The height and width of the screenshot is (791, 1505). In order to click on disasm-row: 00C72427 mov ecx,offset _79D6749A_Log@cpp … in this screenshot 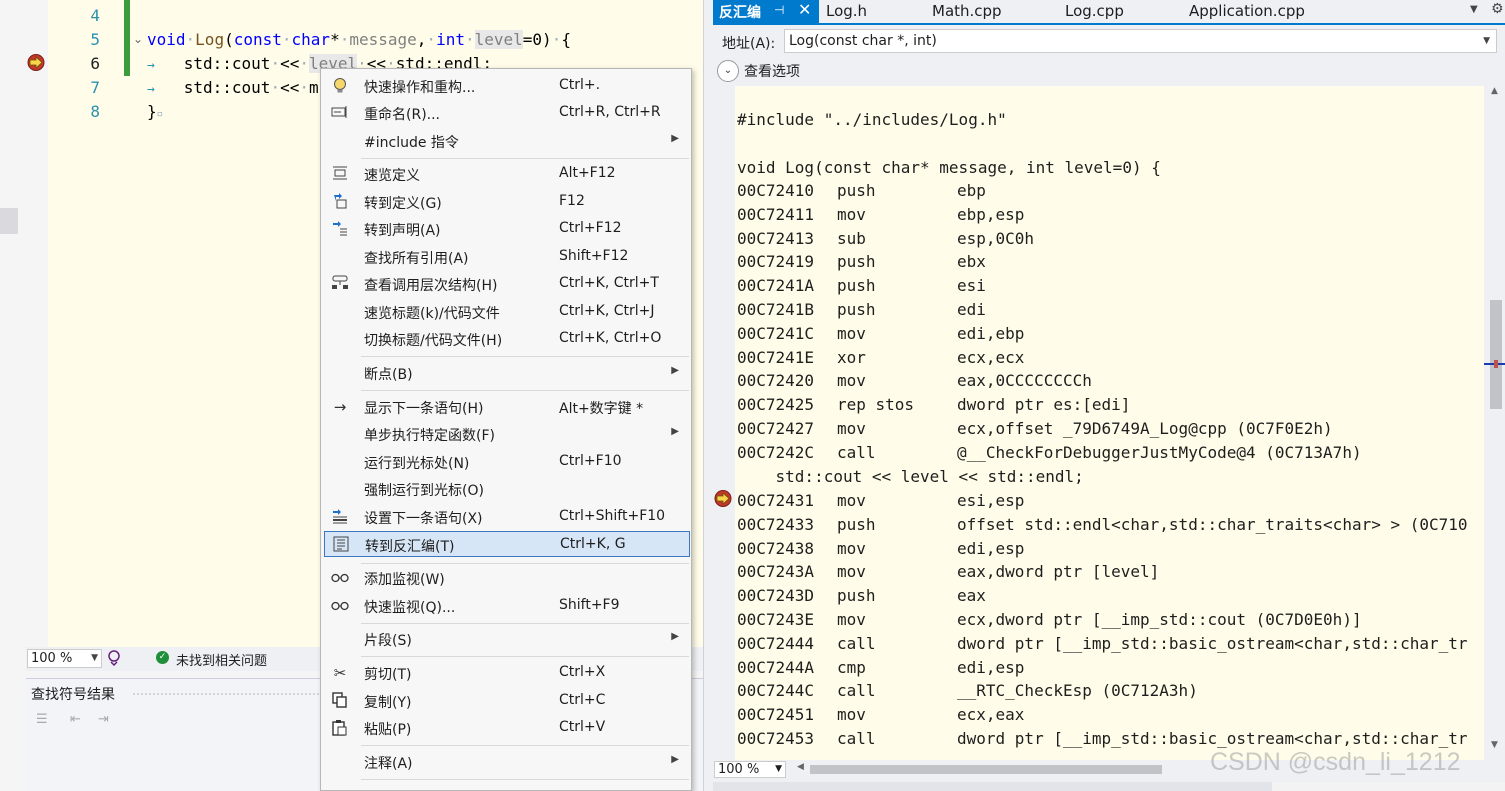, I will do `click(1035, 429)`.